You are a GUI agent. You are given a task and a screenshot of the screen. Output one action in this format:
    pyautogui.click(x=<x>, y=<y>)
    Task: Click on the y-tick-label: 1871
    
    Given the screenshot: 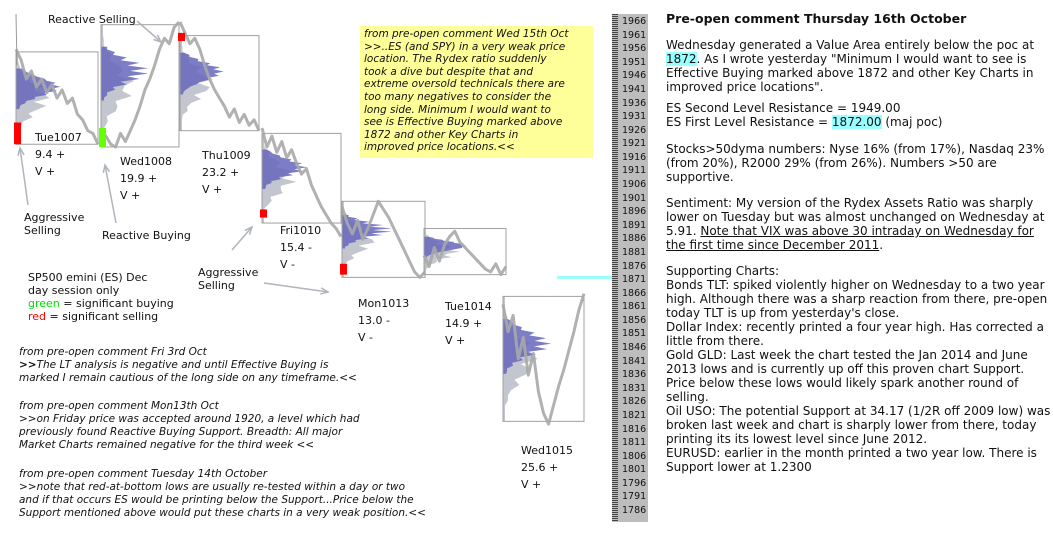 What is the action you would take?
    pyautogui.click(x=634, y=280)
    